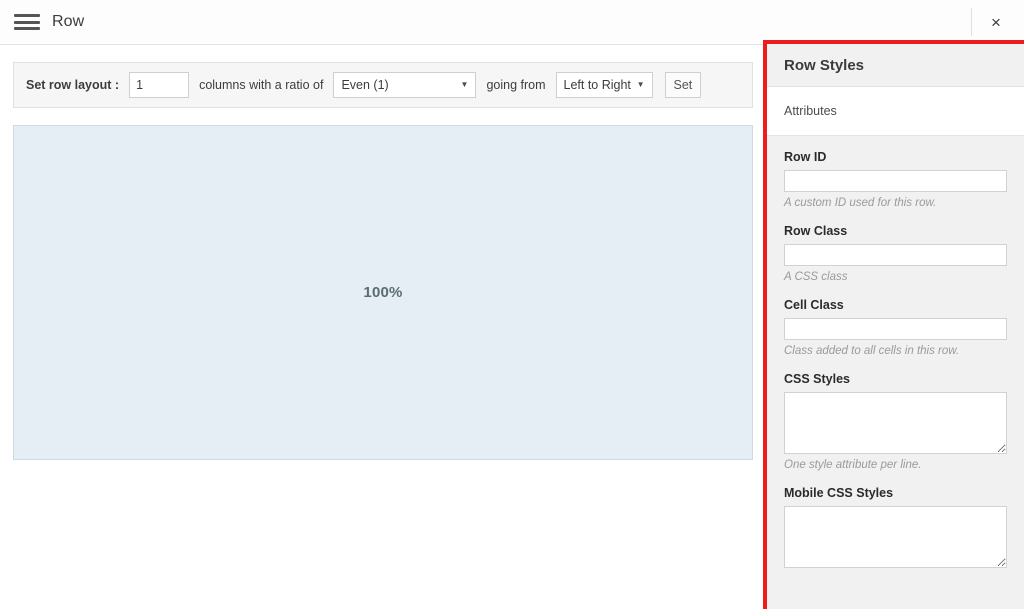 The height and width of the screenshot is (609, 1024). I want to click on cell-class-label: Cell Class, so click(814, 305).